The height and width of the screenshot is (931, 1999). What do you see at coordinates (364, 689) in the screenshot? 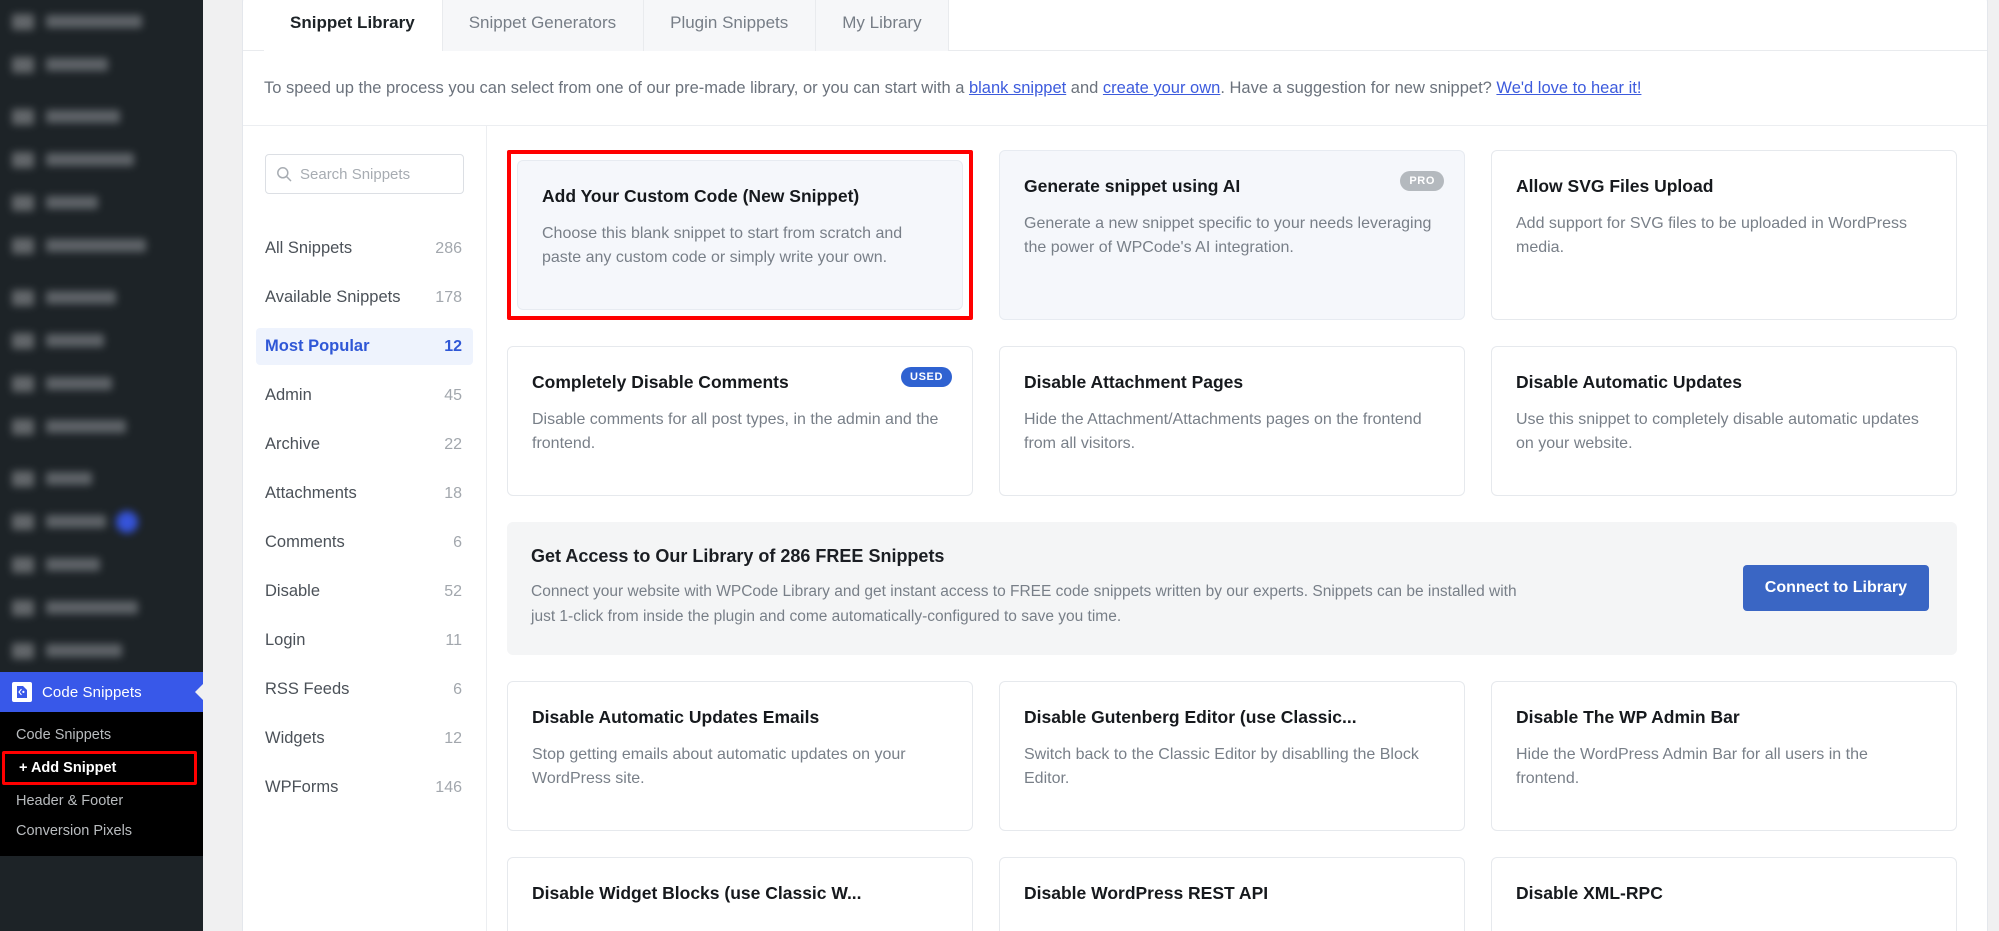
I see `category-item-rss-feeds: RSS Feeds 6` at bounding box center [364, 689].